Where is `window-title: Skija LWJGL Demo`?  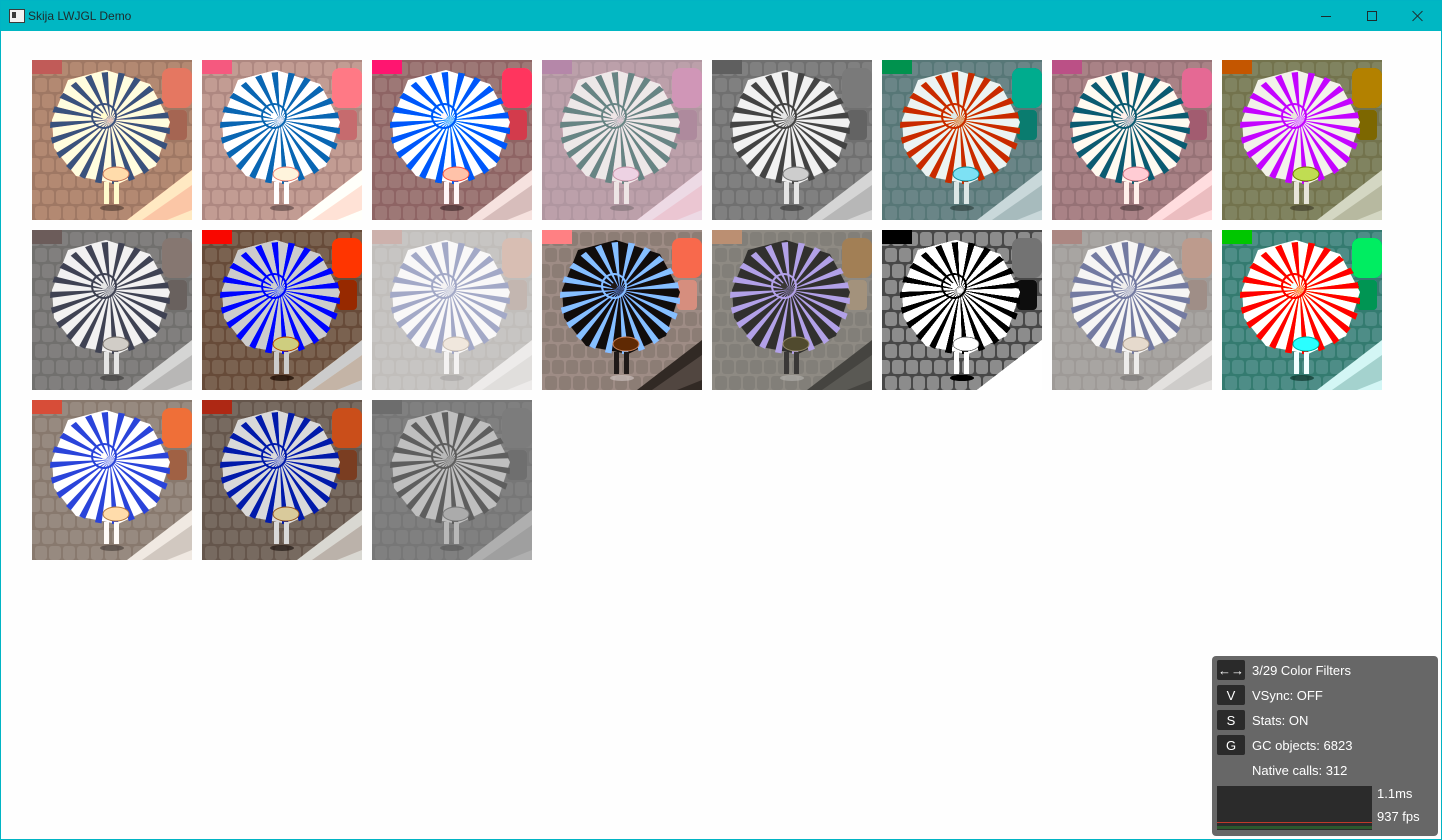
window-title: Skija LWJGL Demo is located at coordinates (80, 16).